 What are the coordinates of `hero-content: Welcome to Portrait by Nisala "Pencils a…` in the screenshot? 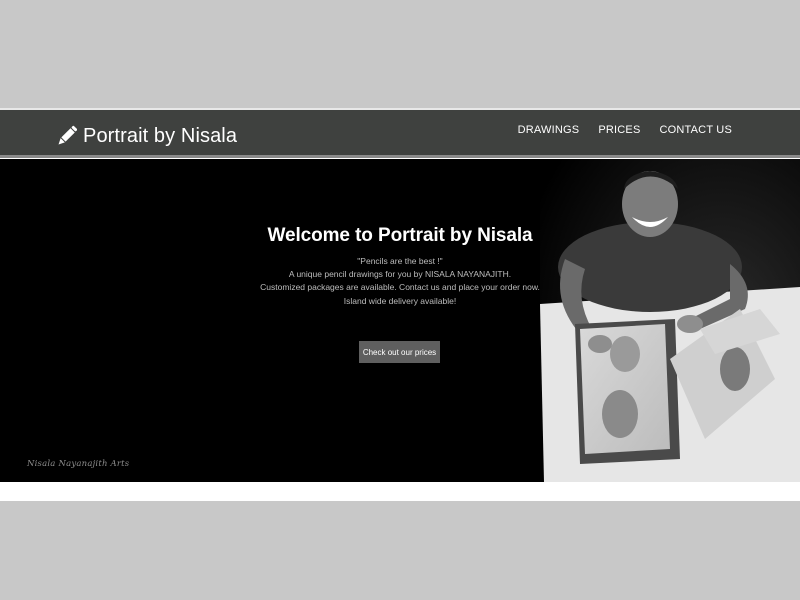 It's located at (400, 294).